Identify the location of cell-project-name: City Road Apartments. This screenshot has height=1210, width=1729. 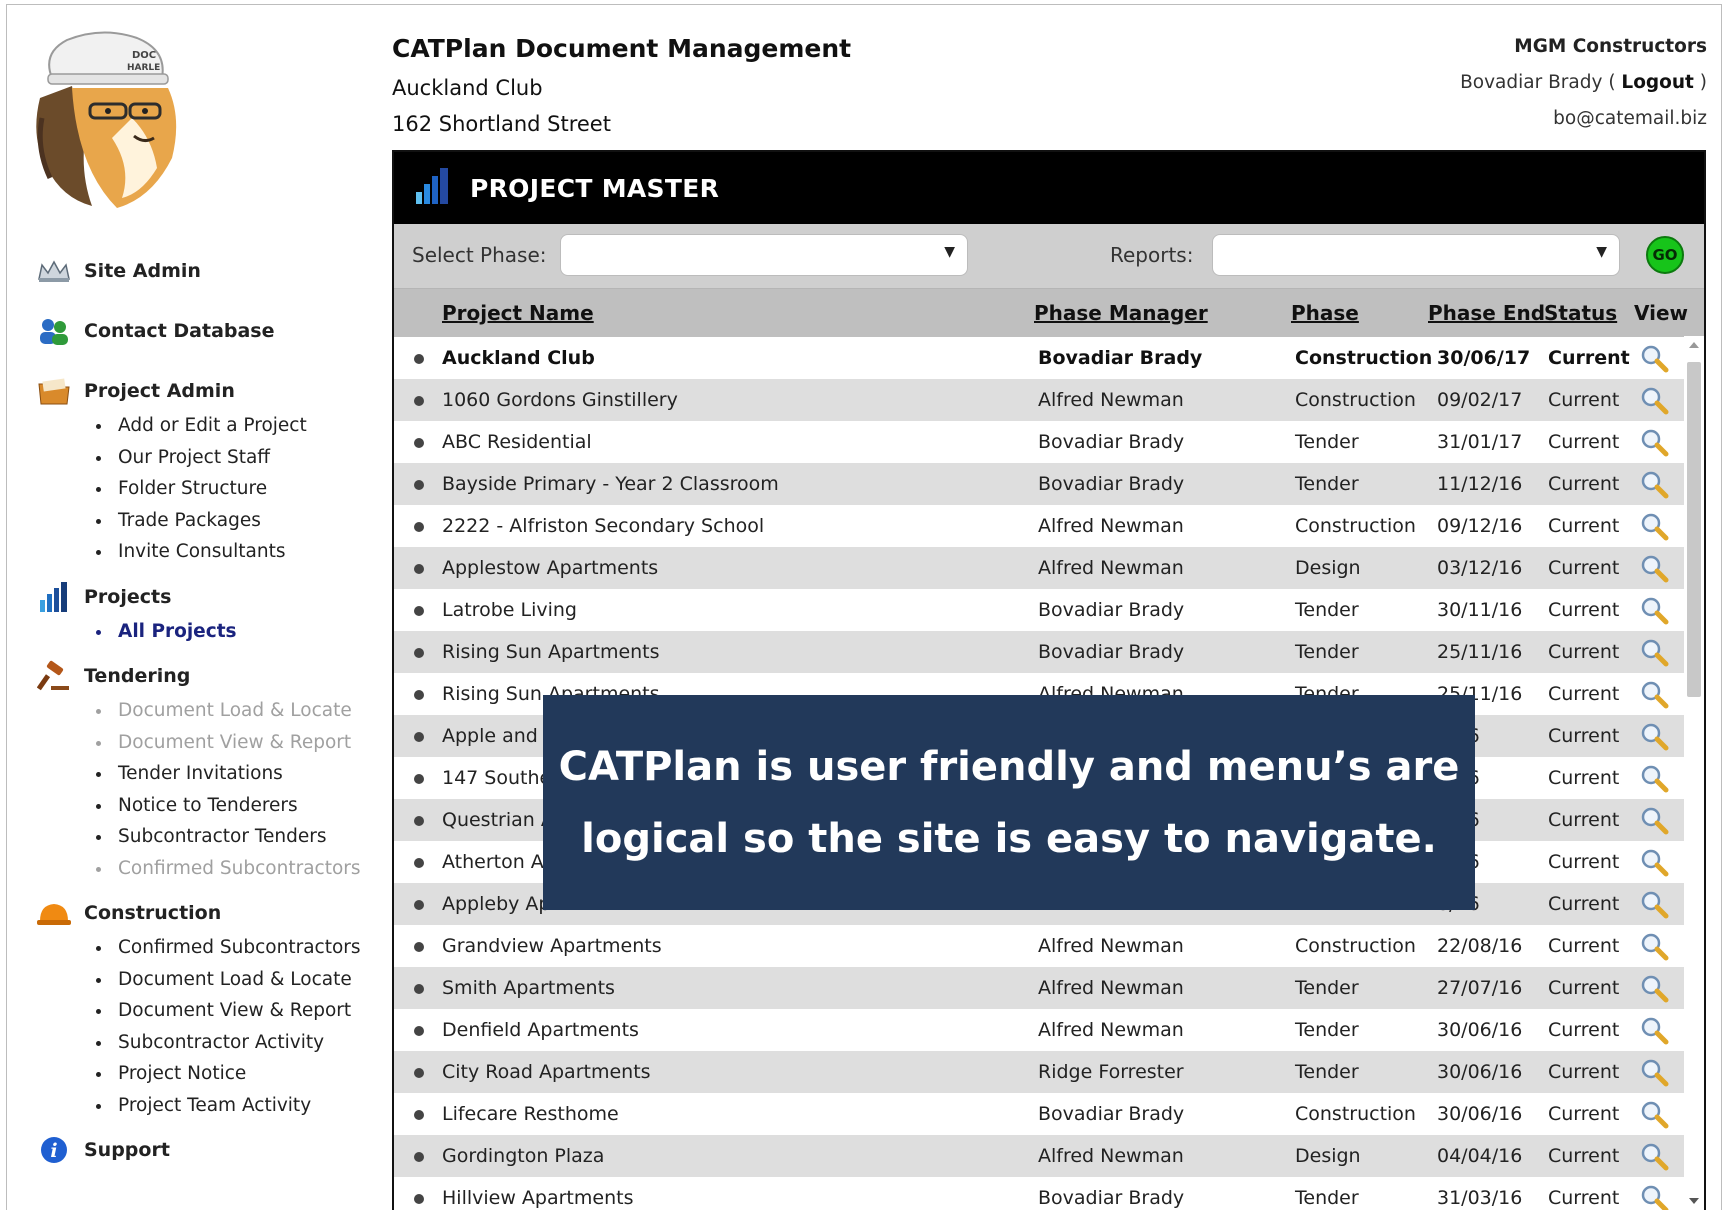
(546, 1072).